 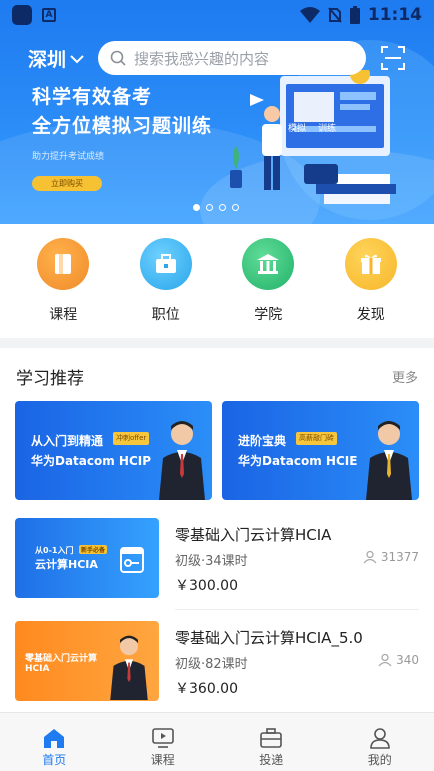 I want to click on status-bar: A 11:14, so click(x=217, y=15).